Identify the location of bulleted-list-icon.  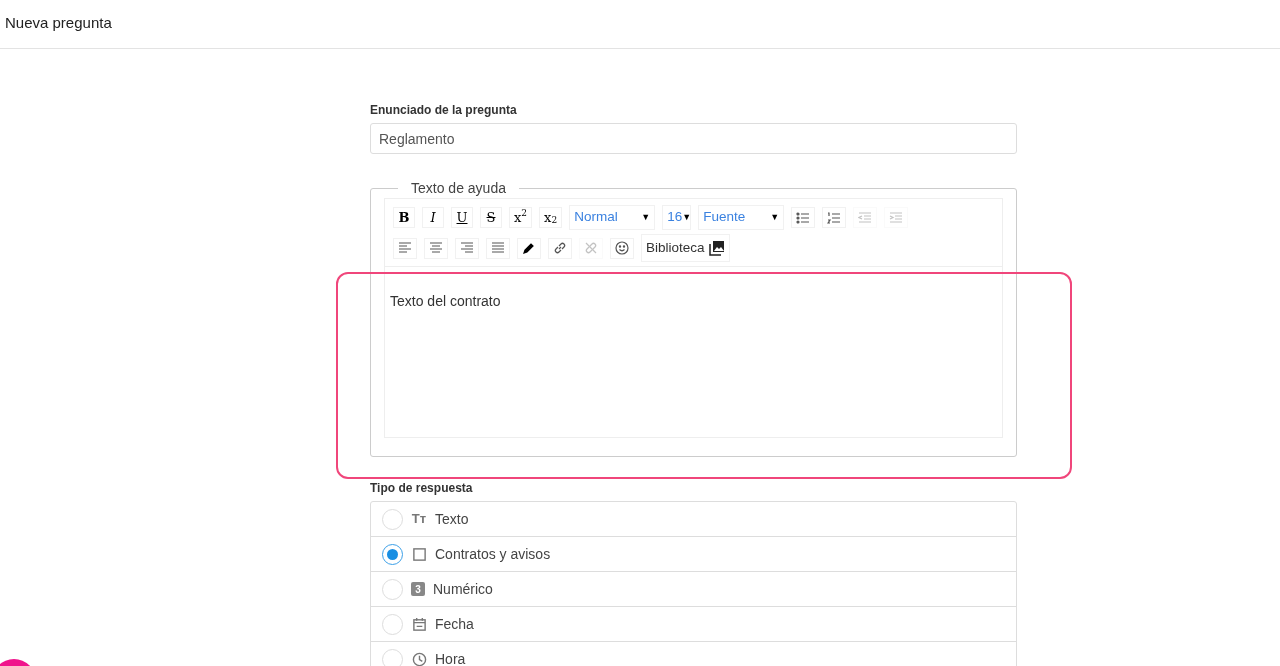
(803, 217).